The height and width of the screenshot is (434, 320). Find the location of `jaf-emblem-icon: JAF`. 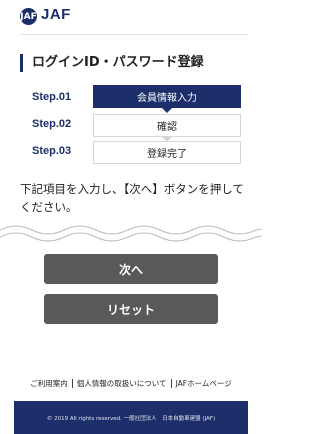

jaf-emblem-icon: JAF is located at coordinates (28, 16).